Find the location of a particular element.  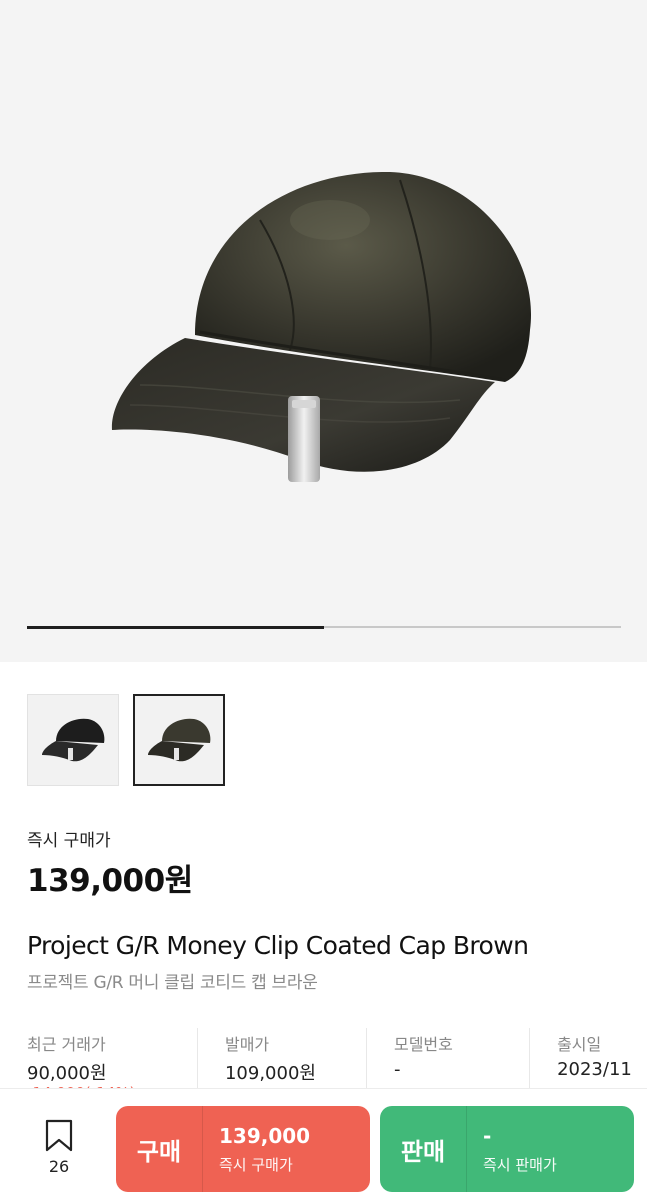

bookmark-button: 26 is located at coordinates (59, 1149).